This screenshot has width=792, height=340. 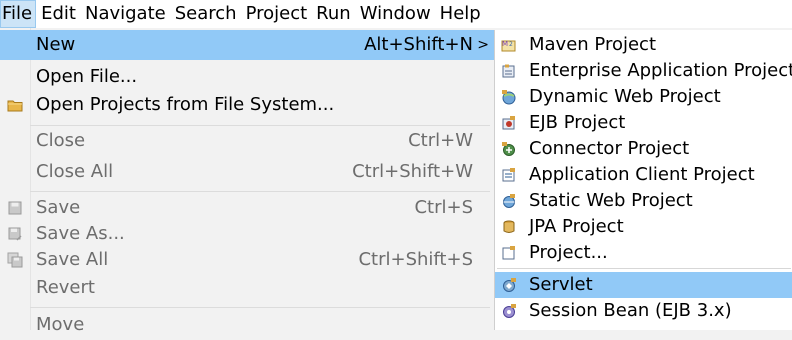 I want to click on submenu-item-label: Static Web Project, so click(x=611, y=200).